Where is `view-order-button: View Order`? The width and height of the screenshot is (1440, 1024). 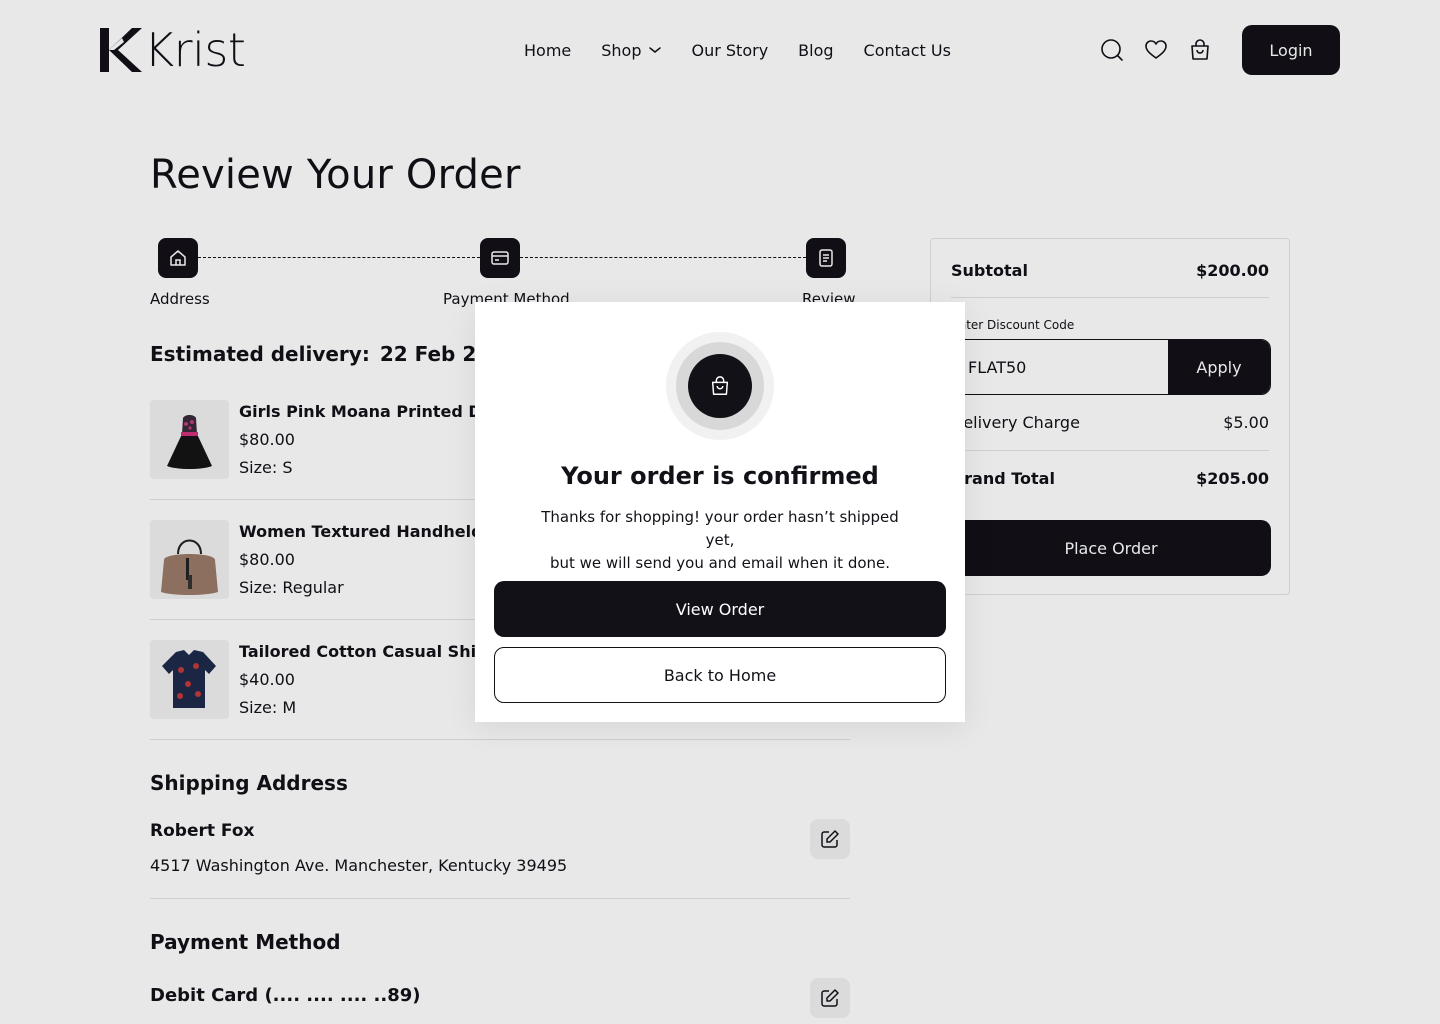
view-order-button: View Order is located at coordinates (720, 609).